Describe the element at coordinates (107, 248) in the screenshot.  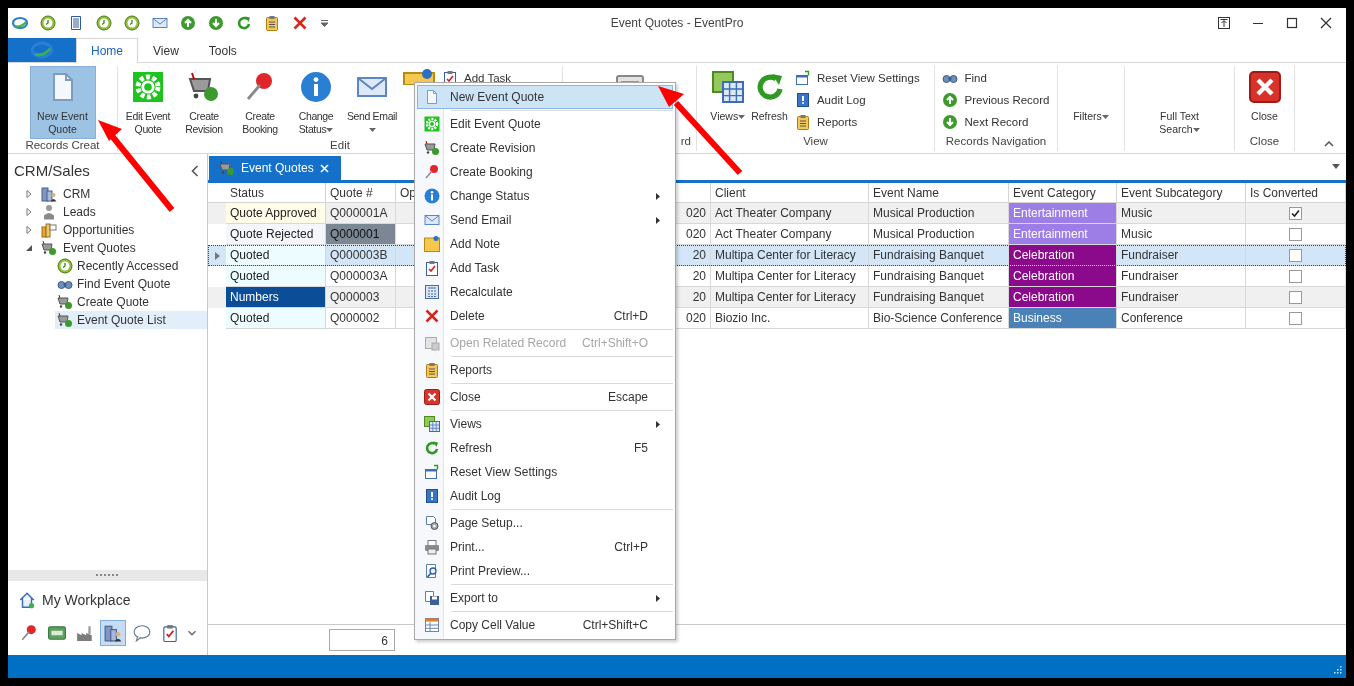
I see `tree-item: Event Quotes` at that location.